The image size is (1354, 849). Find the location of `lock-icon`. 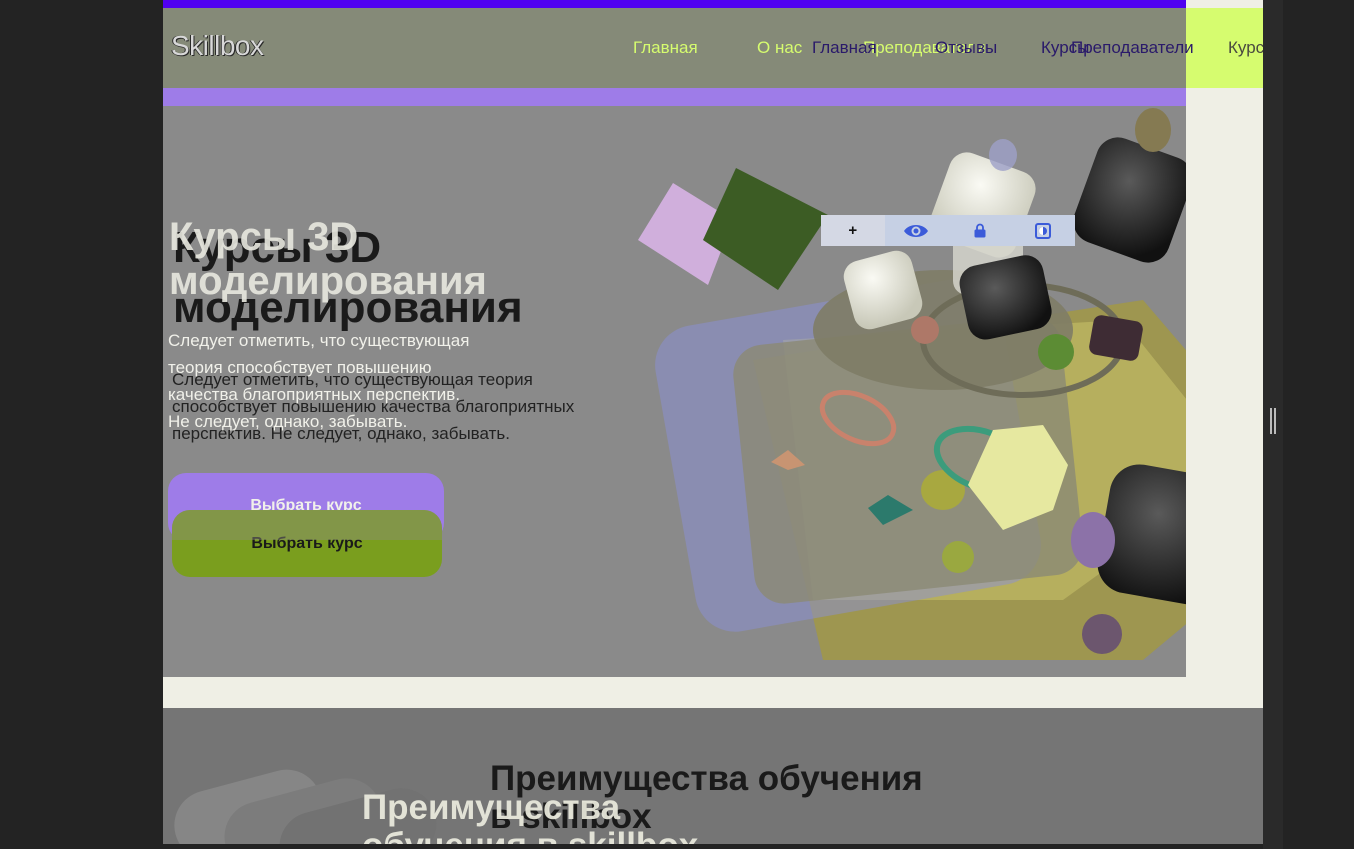

lock-icon is located at coordinates (980, 230).